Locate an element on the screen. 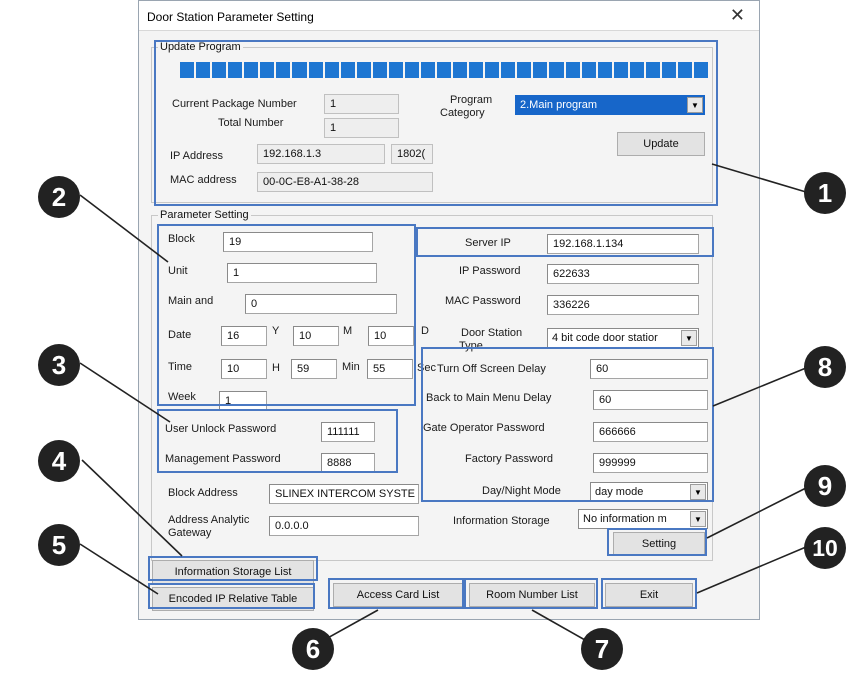 Image resolution: width=867 pixels, height=678 pixels. callout-badge-6: 6 is located at coordinates (313, 649).